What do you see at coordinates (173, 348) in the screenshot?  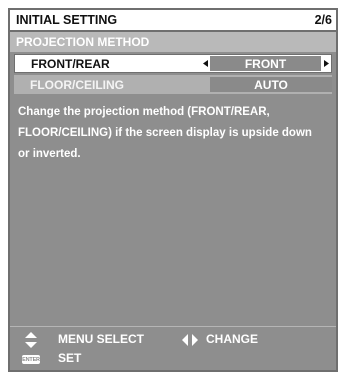 I see `menu-footer: MENU SELECT CHANGE ENTER SET` at bounding box center [173, 348].